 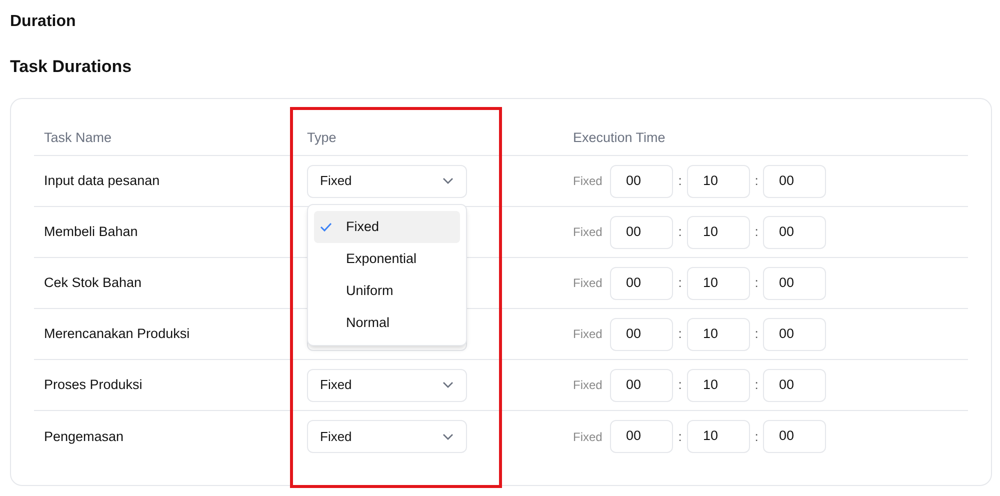 What do you see at coordinates (91, 231) in the screenshot?
I see `task-name: Membeli Bahan` at bounding box center [91, 231].